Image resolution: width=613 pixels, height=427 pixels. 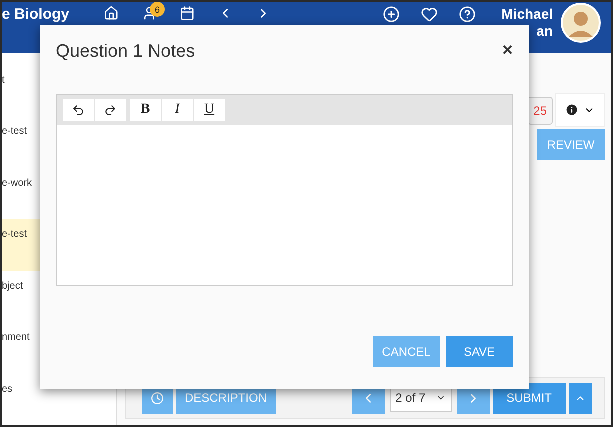 What do you see at coordinates (540, 111) in the screenshot?
I see `score-badge: 25` at bounding box center [540, 111].